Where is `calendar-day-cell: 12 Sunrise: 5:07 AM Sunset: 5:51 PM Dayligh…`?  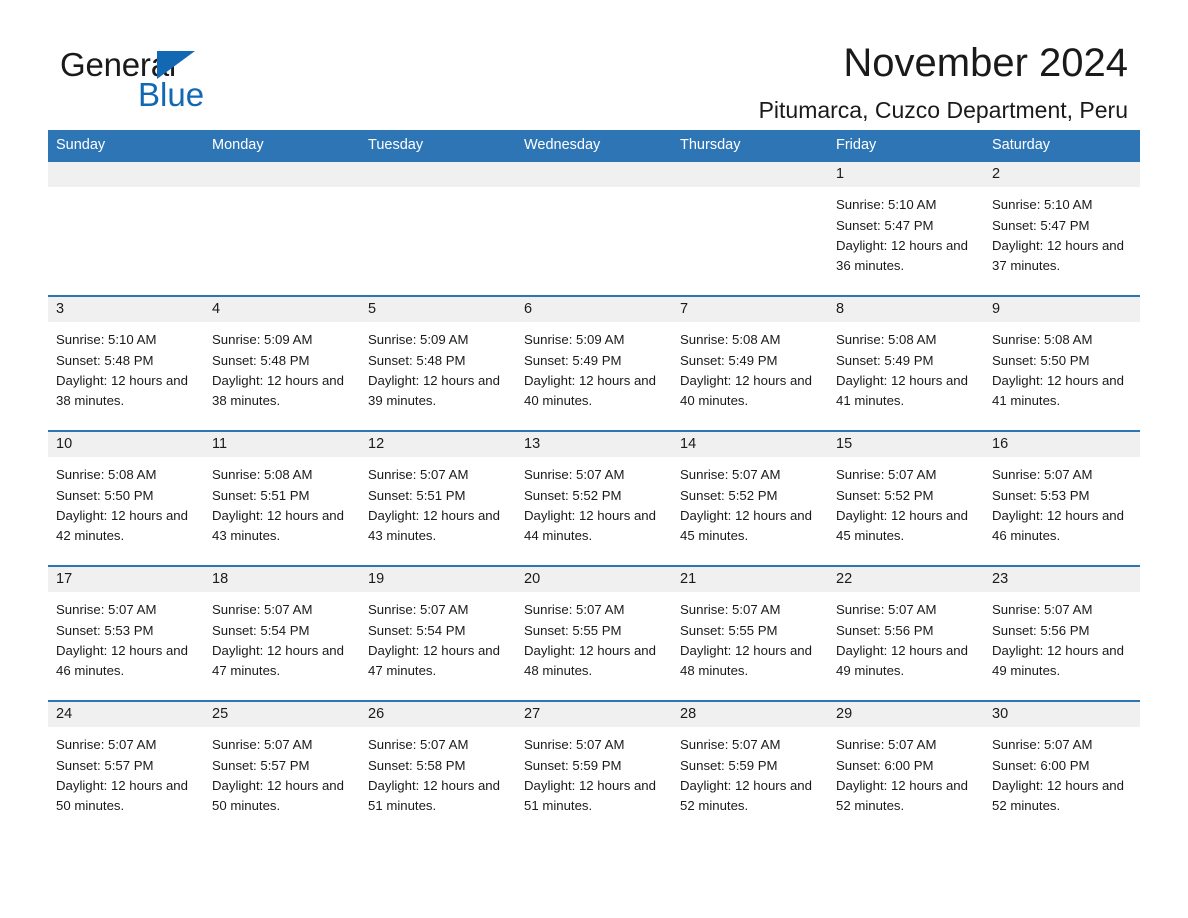 calendar-day-cell: 12 Sunrise: 5:07 AM Sunset: 5:51 PM Dayligh… is located at coordinates (438, 499).